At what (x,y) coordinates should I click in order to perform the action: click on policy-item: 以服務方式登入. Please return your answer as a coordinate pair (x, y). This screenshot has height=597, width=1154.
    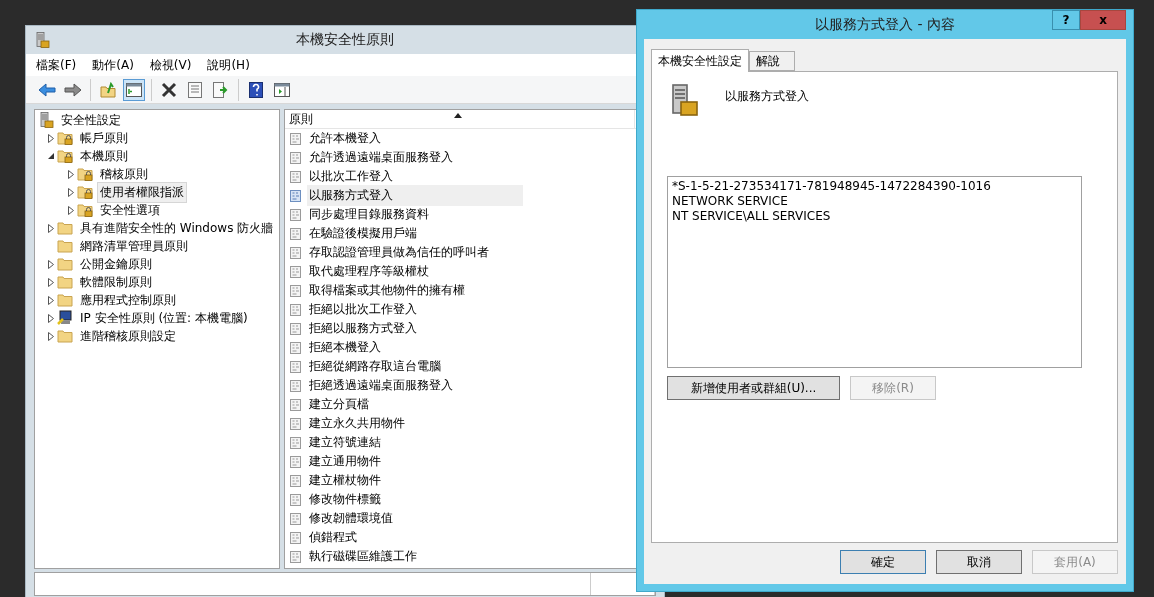
    Looking at the image, I should click on (415, 195).